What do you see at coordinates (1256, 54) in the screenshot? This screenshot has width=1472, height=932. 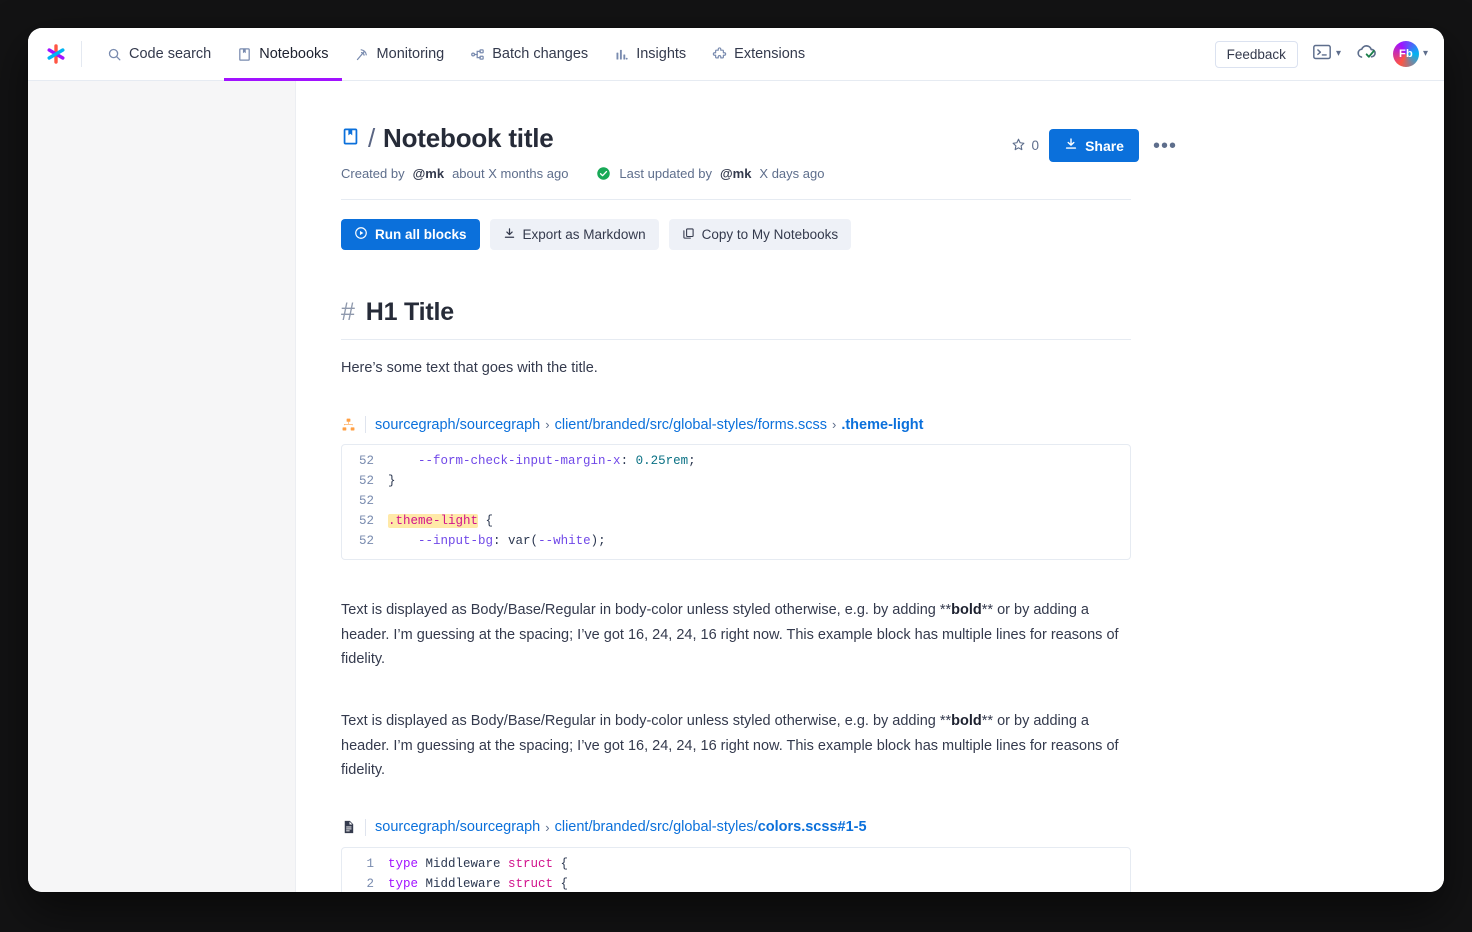 I see `feedback-button: Feedback` at bounding box center [1256, 54].